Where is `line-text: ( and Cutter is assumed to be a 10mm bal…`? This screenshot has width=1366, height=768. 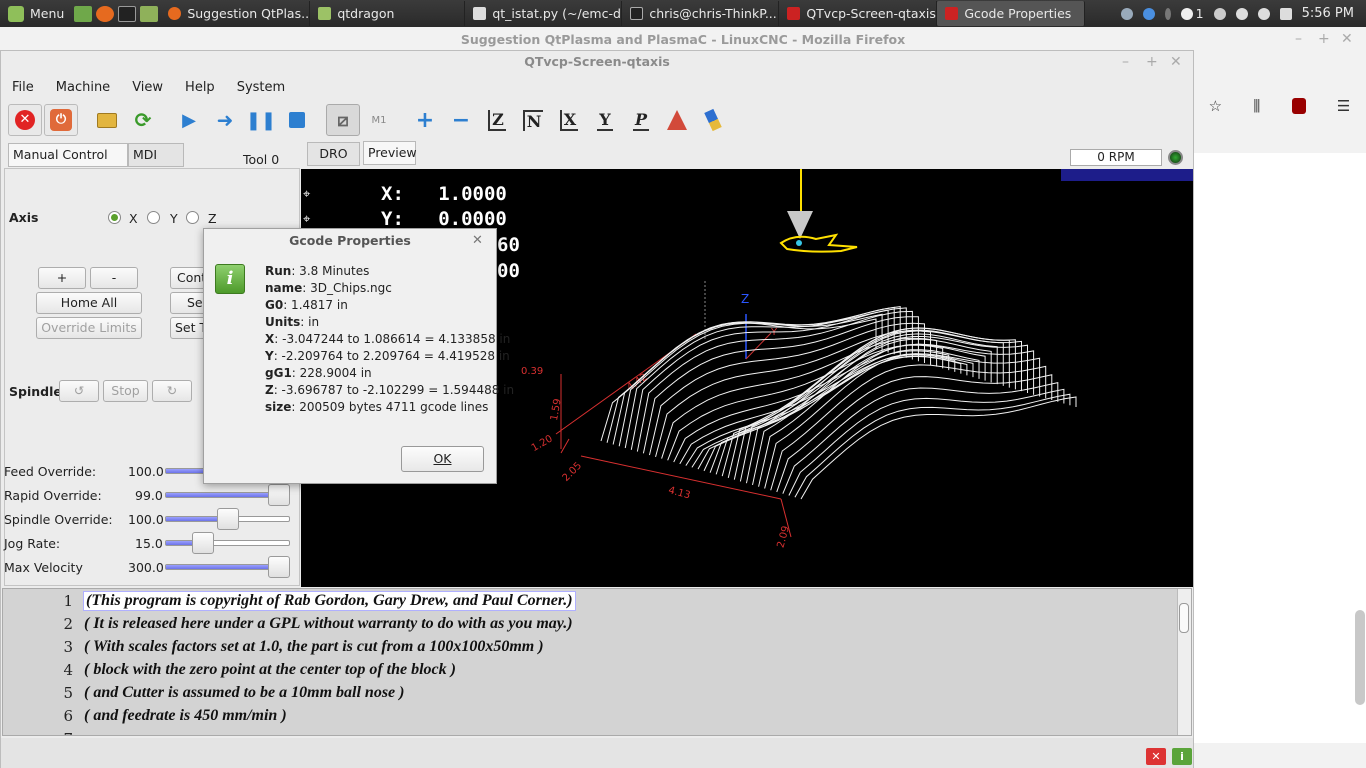 line-text: ( and Cutter is assumed to be a 10mm bal… is located at coordinates (244, 693).